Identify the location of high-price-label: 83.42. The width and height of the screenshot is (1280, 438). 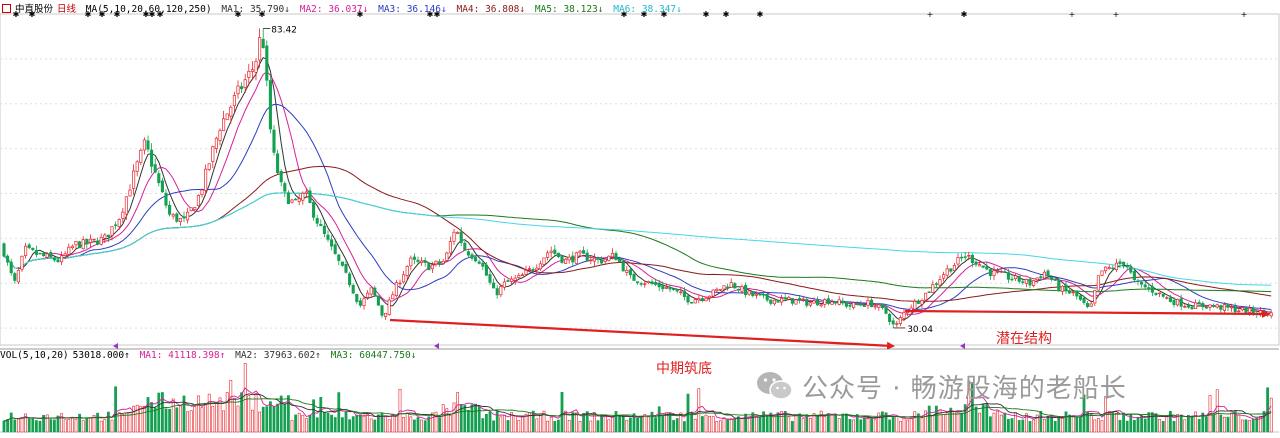
(284, 30).